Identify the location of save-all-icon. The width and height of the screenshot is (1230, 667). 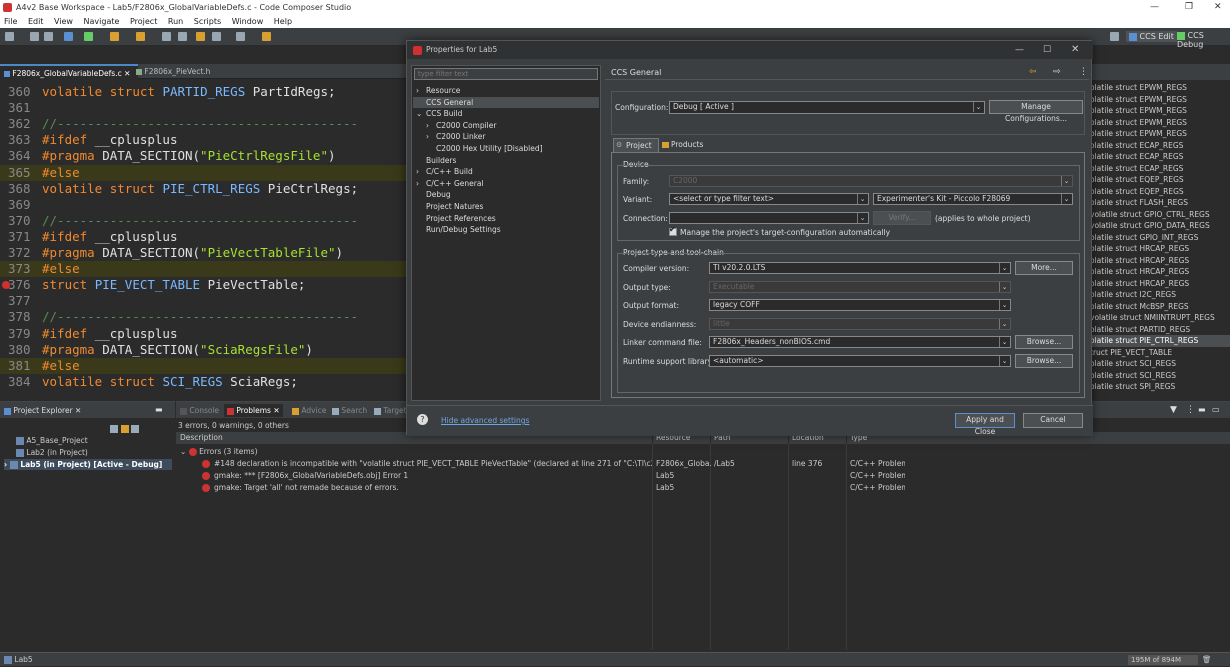
(48, 36).